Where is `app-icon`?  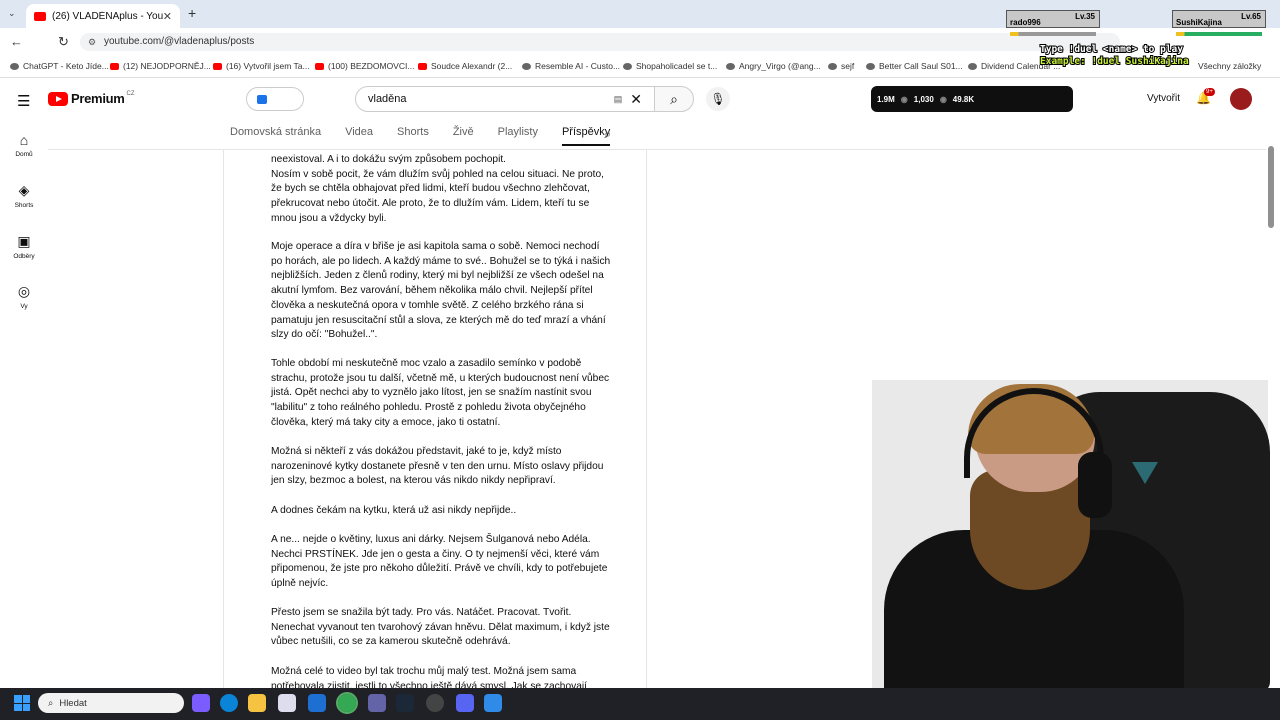 app-icon is located at coordinates (493, 703).